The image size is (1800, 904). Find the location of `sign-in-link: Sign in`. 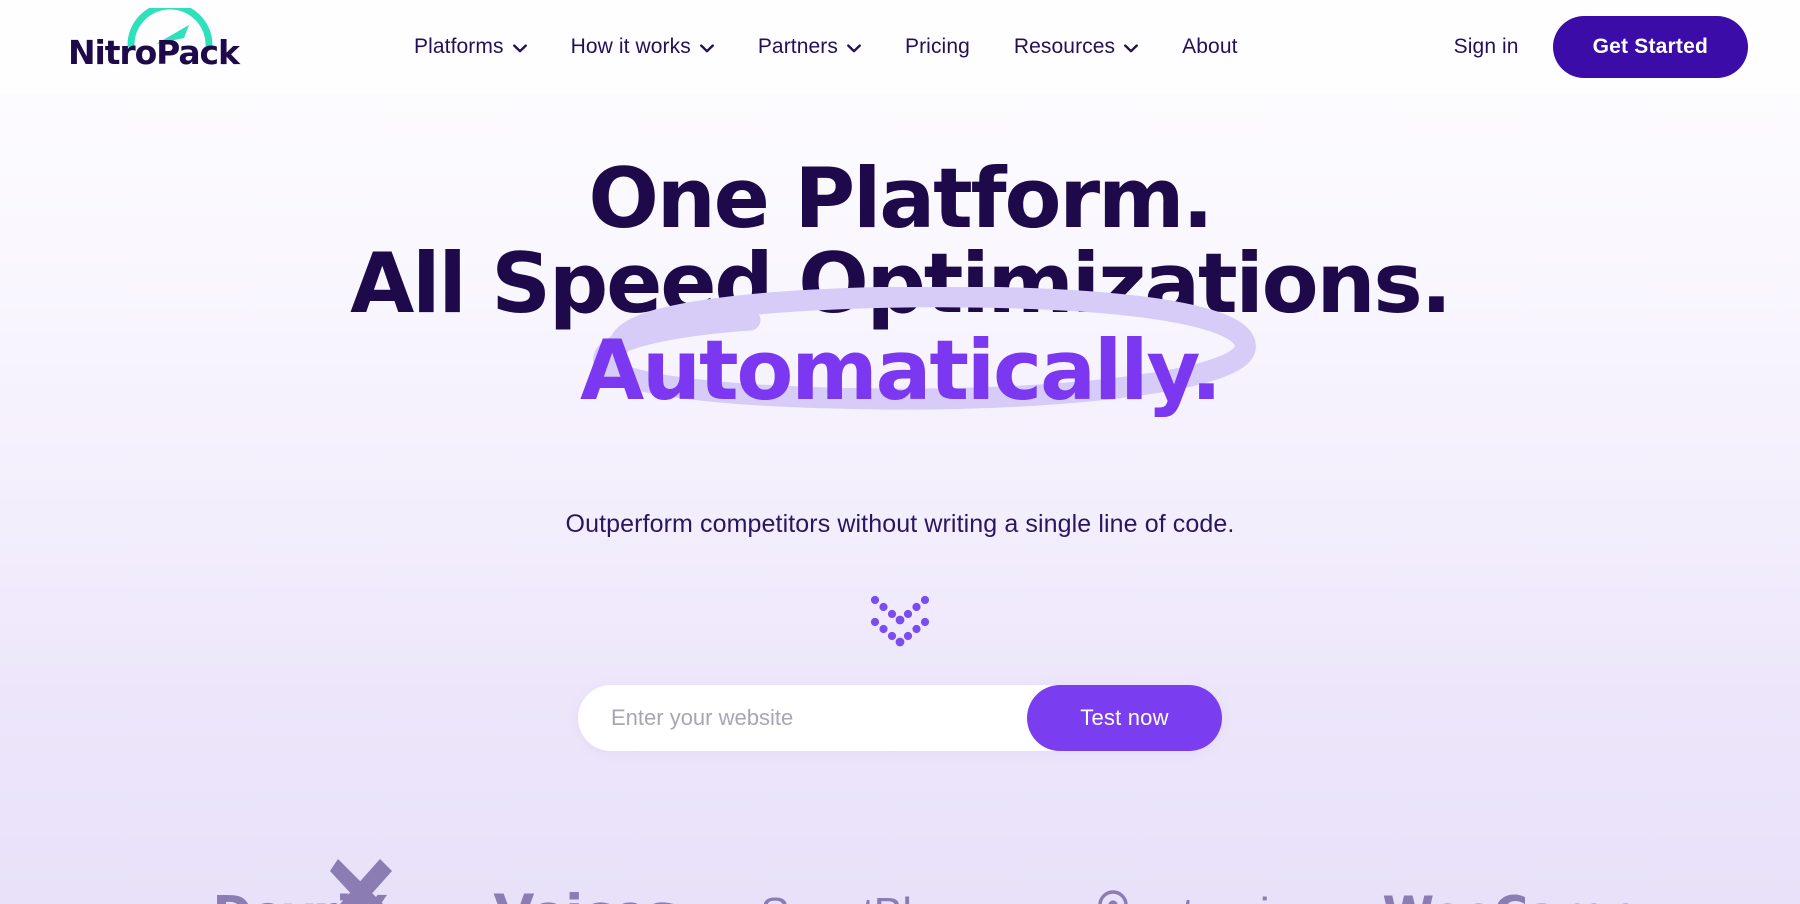

sign-in-link: Sign in is located at coordinates (1486, 47).